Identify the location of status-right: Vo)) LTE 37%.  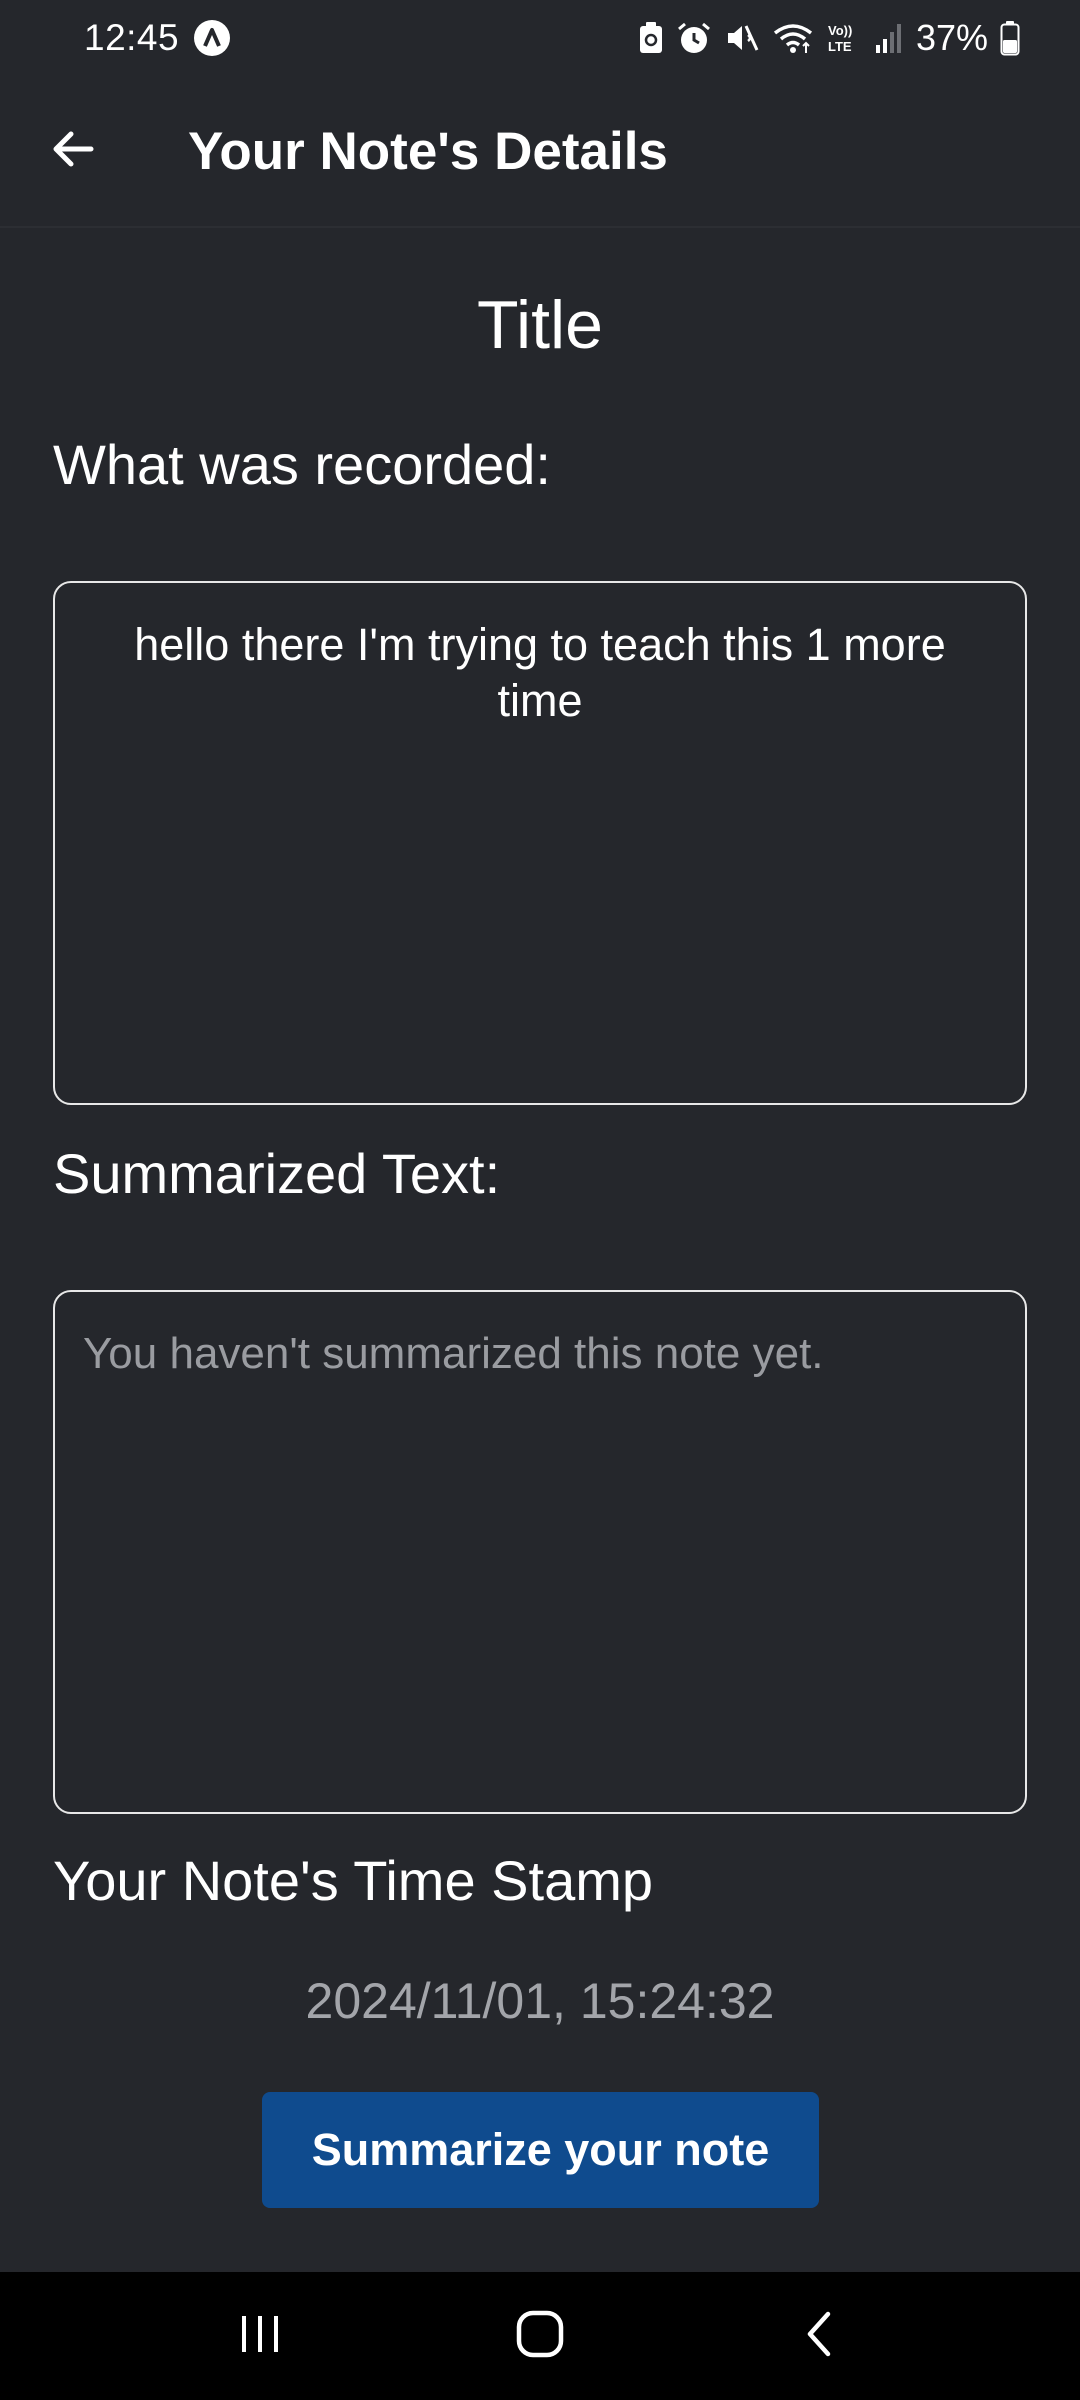
(829, 38).